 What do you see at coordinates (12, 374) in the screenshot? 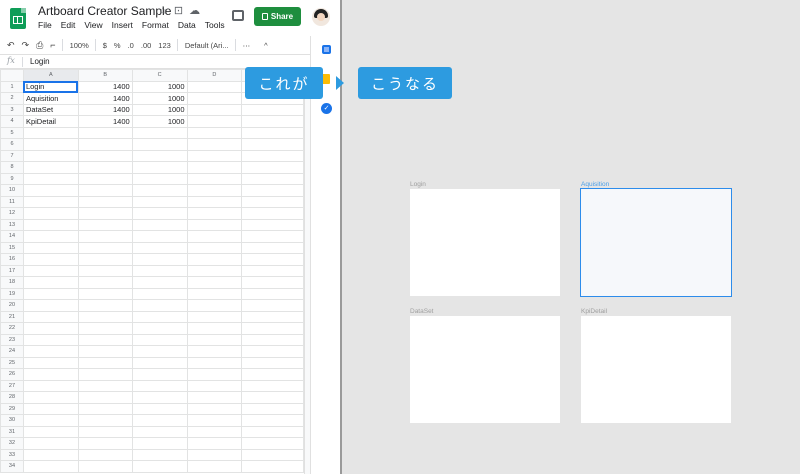
I see `row-number: 26` at bounding box center [12, 374].